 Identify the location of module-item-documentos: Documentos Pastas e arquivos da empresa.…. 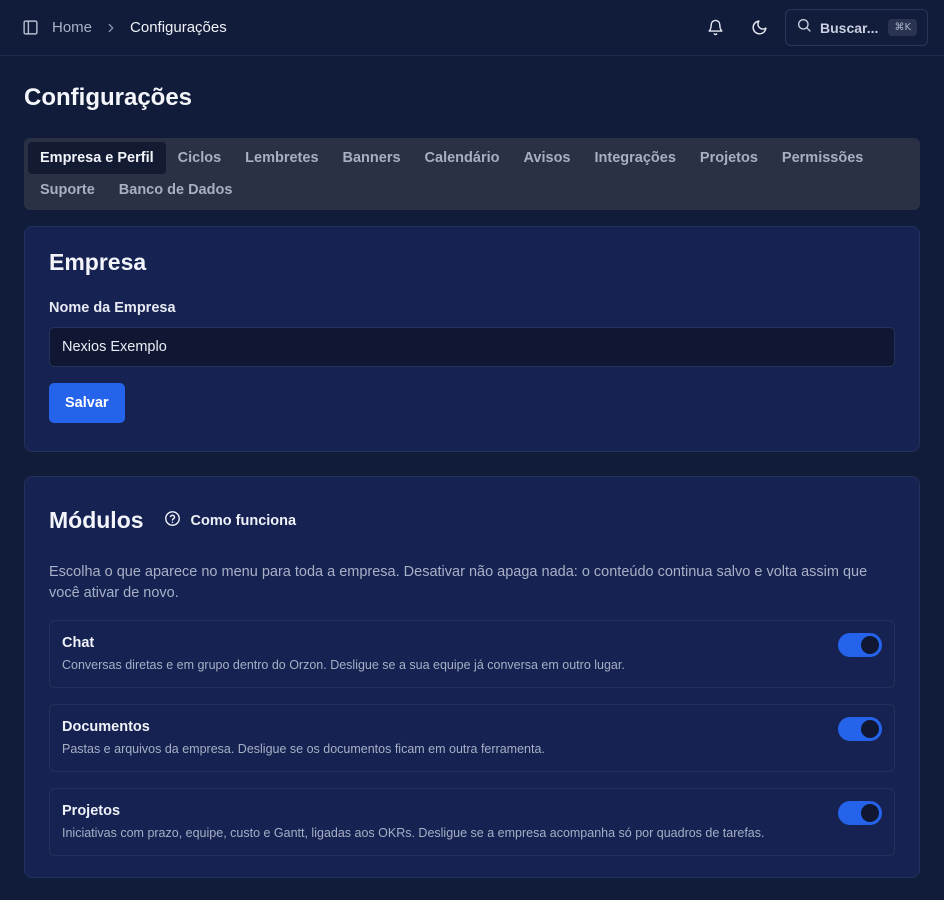
(472, 738).